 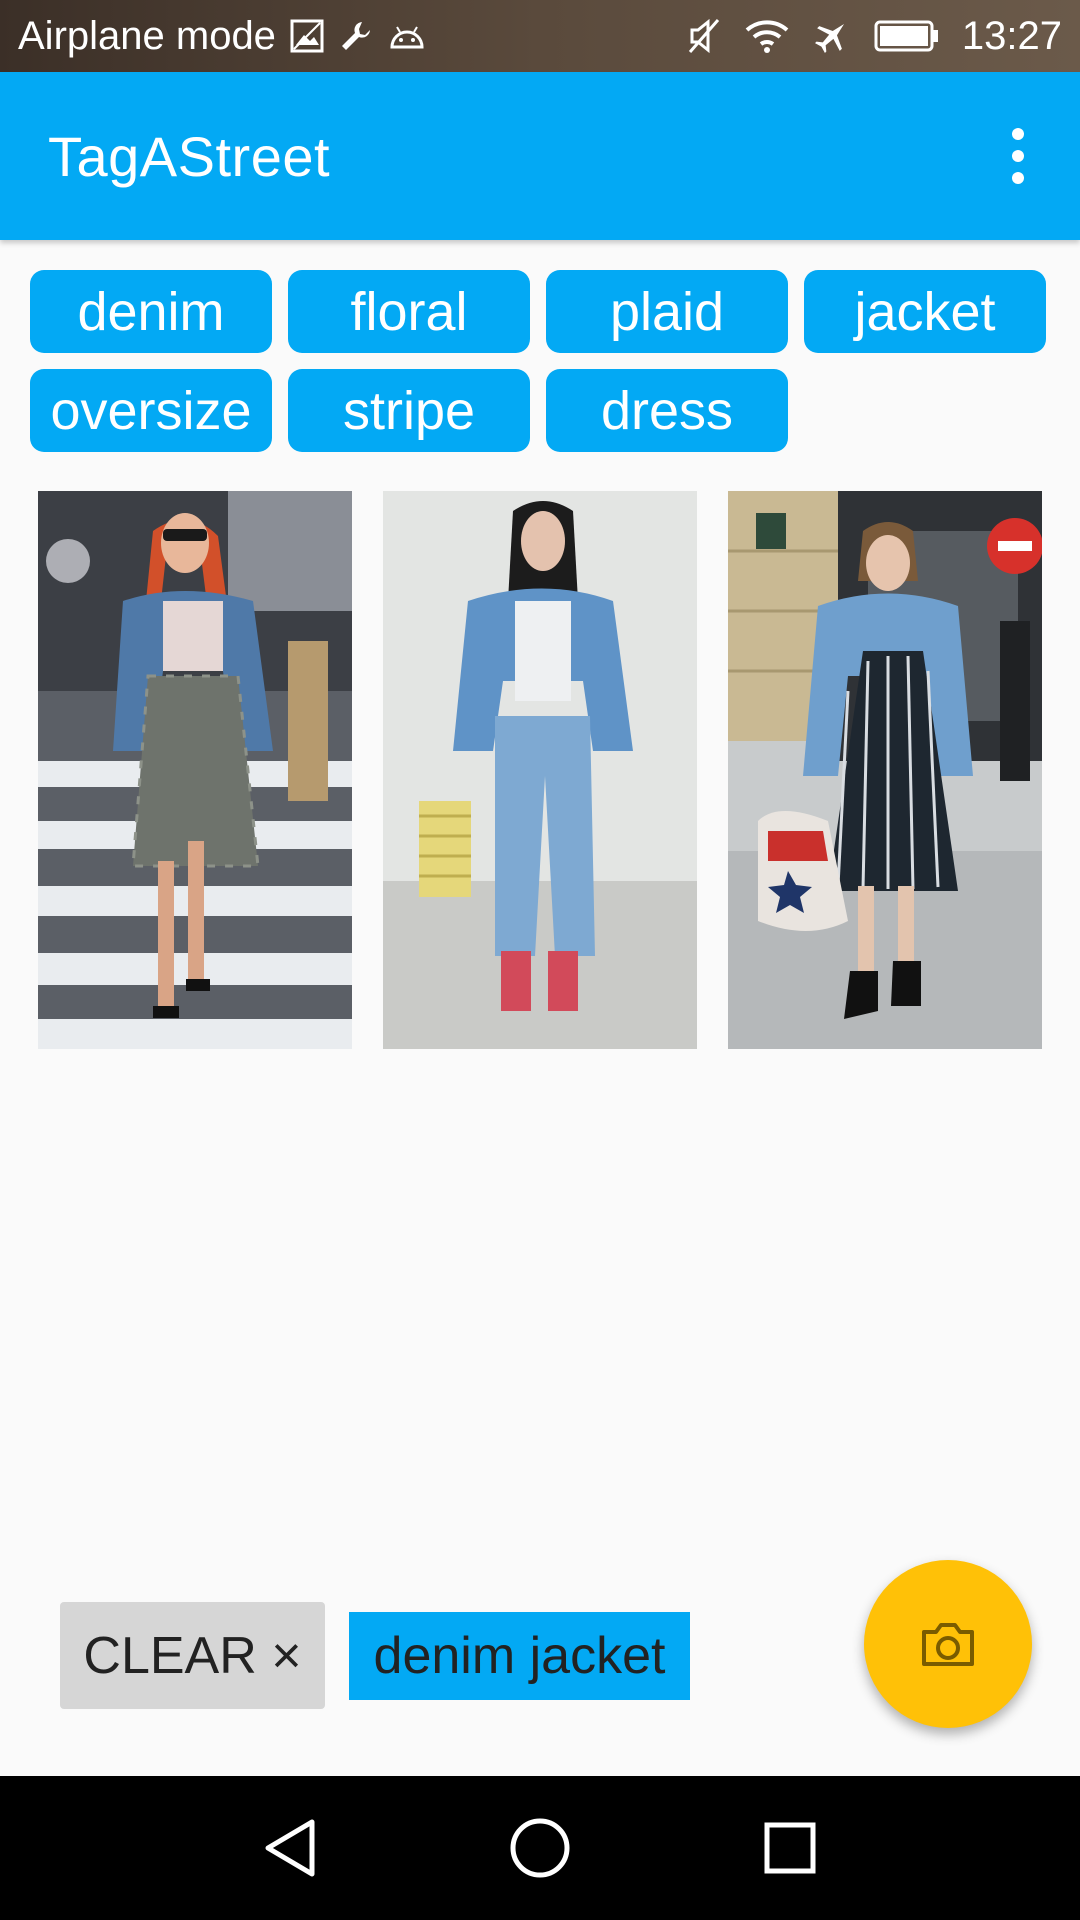 I want to click on wrench-icon, so click(x=356, y=36).